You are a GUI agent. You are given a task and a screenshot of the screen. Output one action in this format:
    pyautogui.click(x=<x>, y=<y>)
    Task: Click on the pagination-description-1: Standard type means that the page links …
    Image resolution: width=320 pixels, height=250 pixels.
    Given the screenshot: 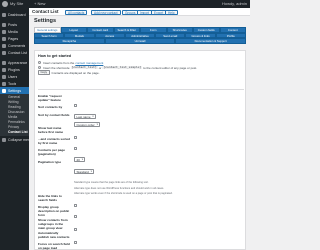 What is the action you would take?
    pyautogui.click(x=111, y=182)
    